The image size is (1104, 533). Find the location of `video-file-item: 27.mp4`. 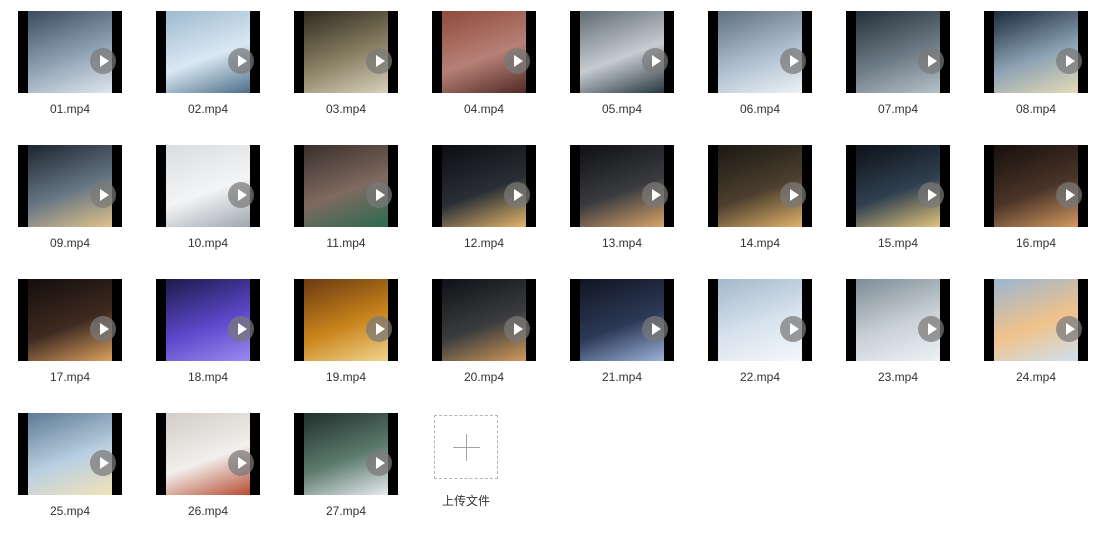

video-file-item: 27.mp4 is located at coordinates (346, 473).